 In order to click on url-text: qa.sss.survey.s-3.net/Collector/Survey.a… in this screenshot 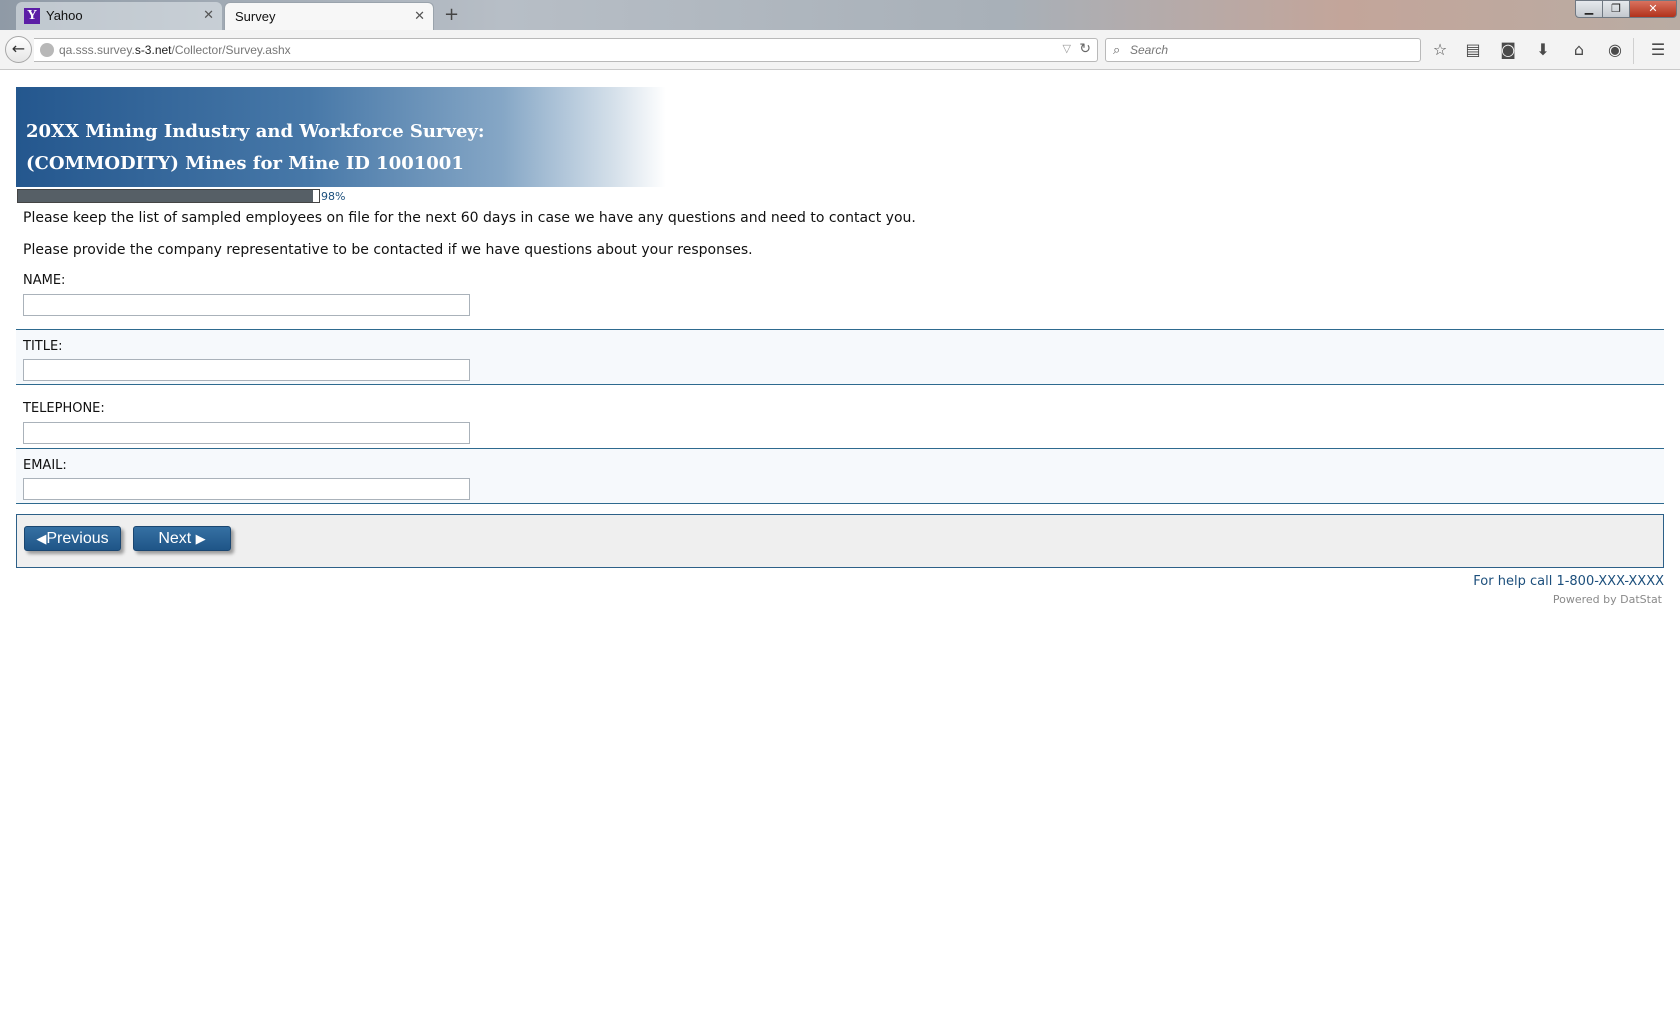, I will do `click(175, 50)`.